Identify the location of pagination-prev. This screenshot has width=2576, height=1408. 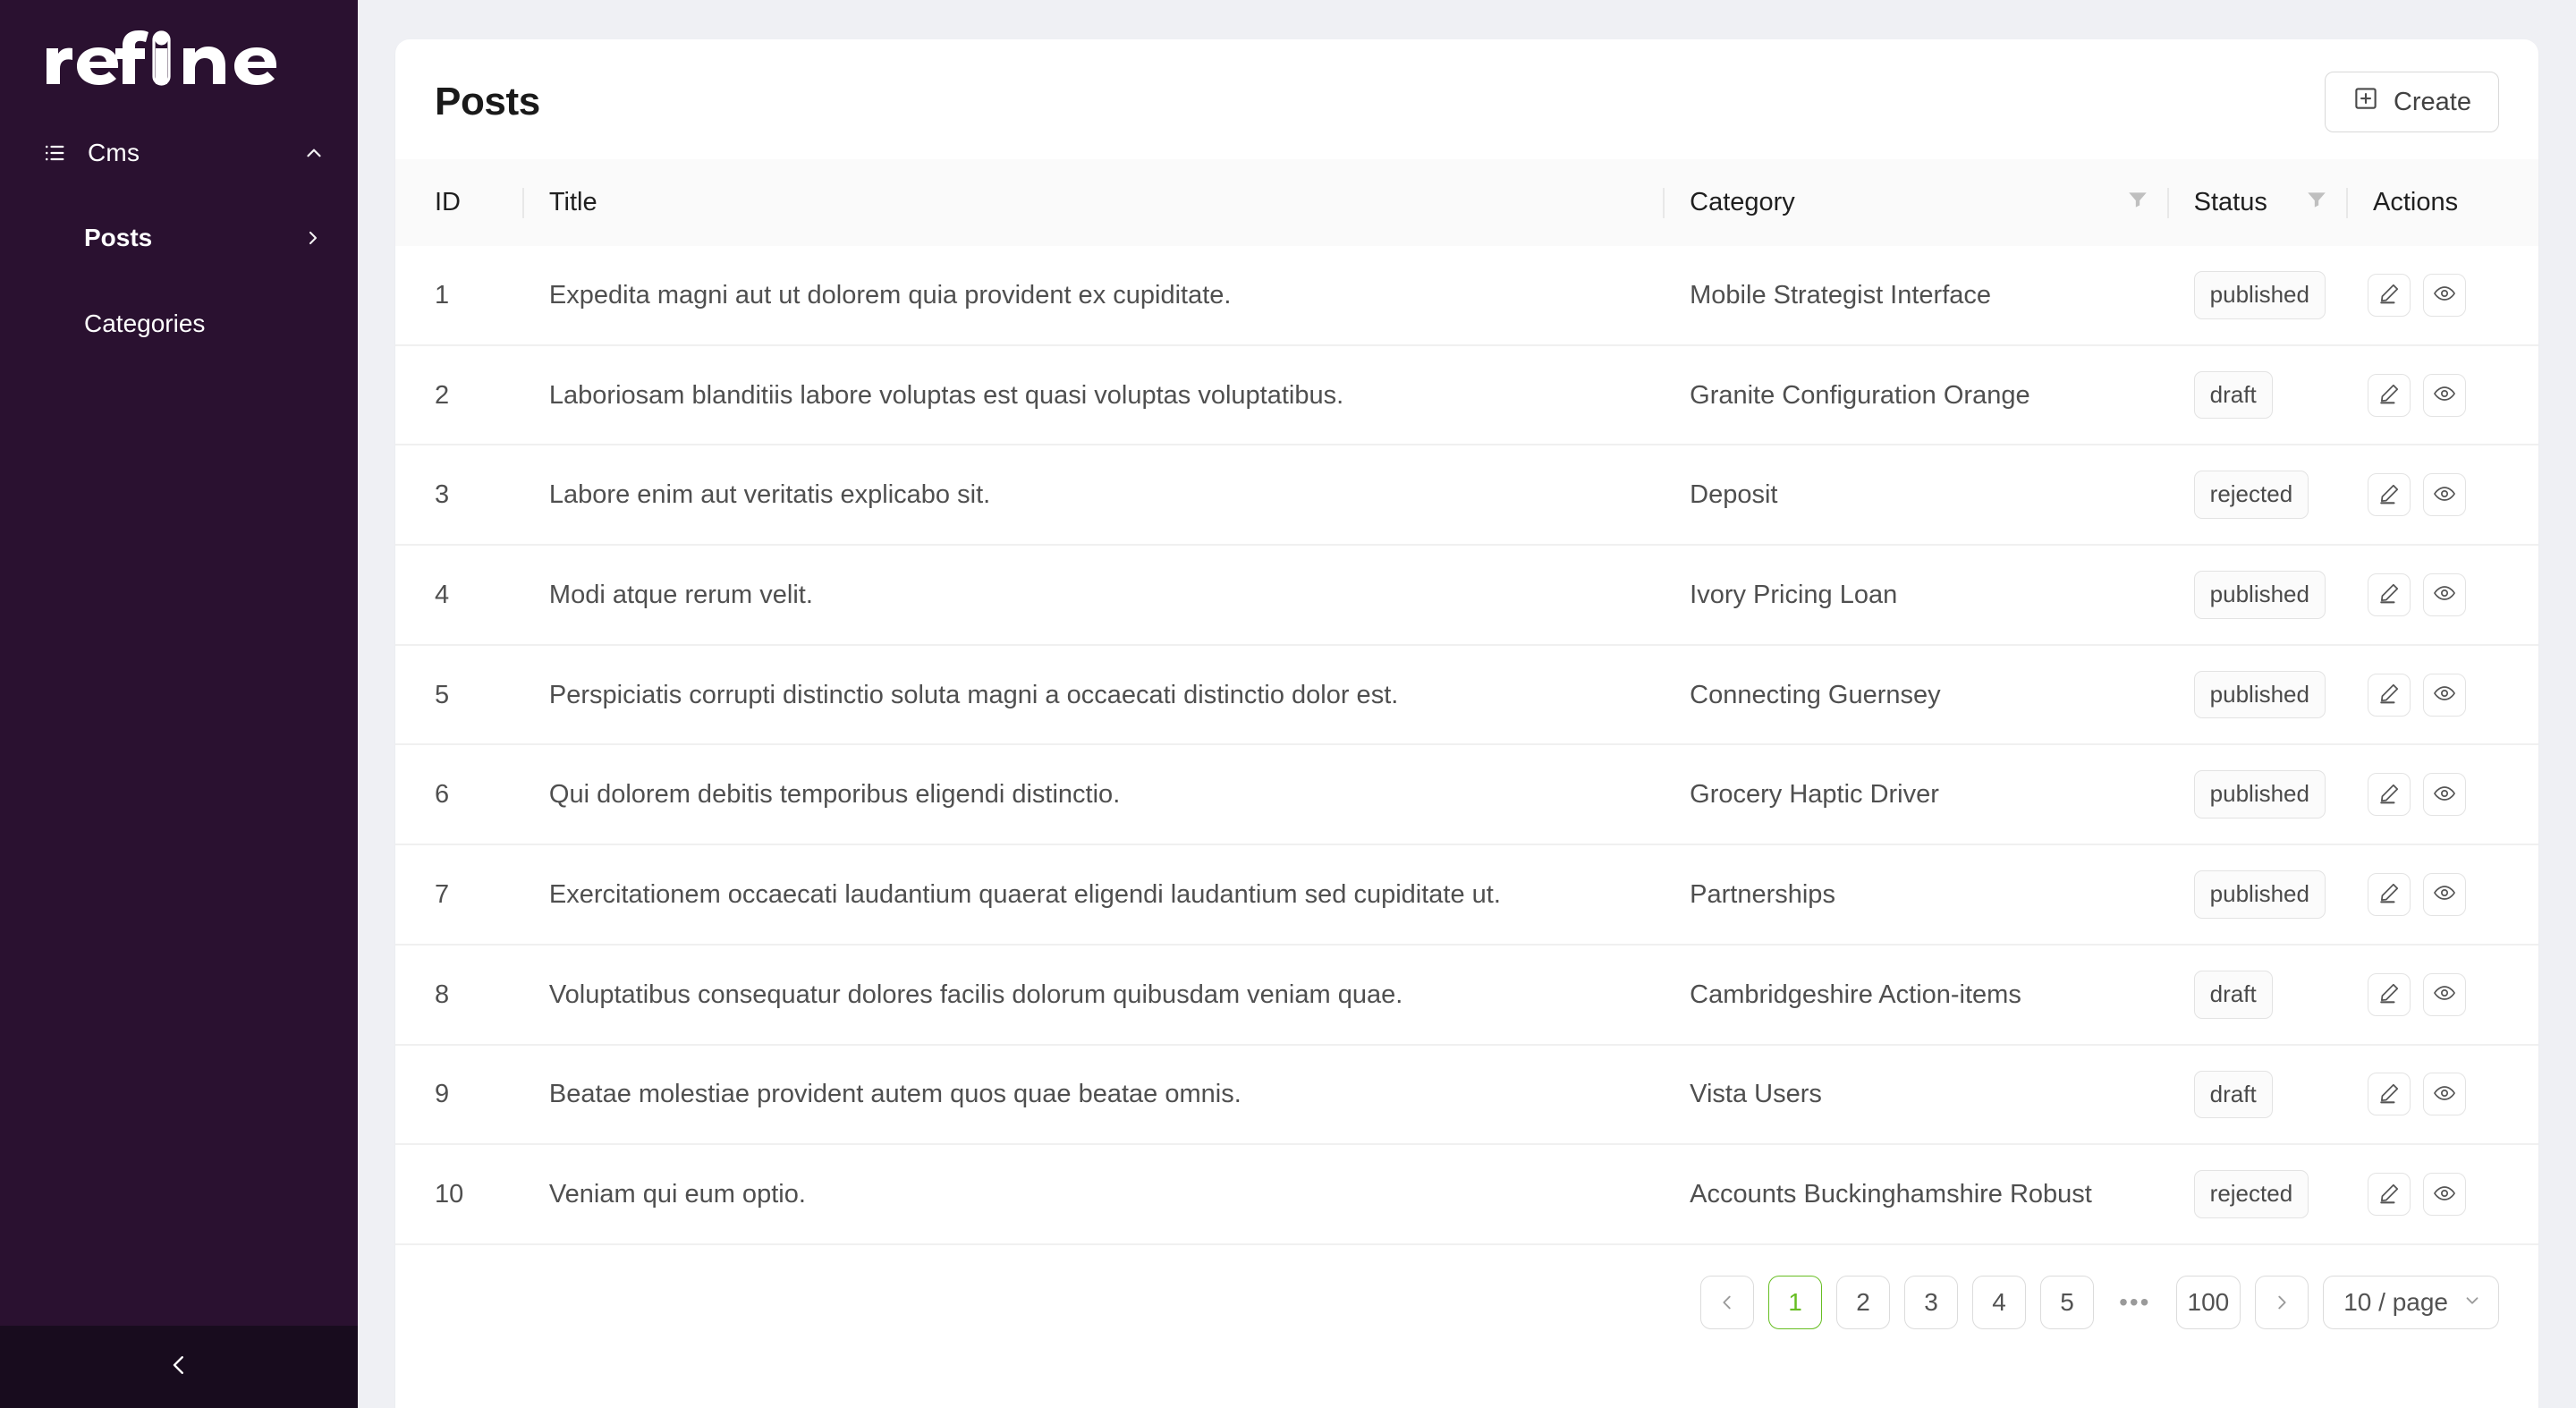
(1727, 1302).